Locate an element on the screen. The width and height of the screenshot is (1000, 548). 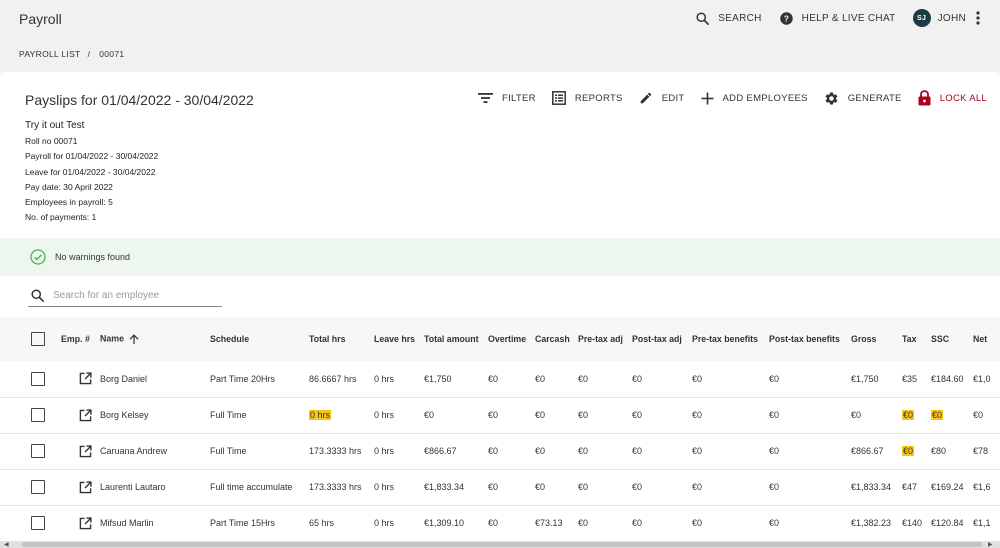
col-total-amount: Total amount is located at coordinates (453, 339).